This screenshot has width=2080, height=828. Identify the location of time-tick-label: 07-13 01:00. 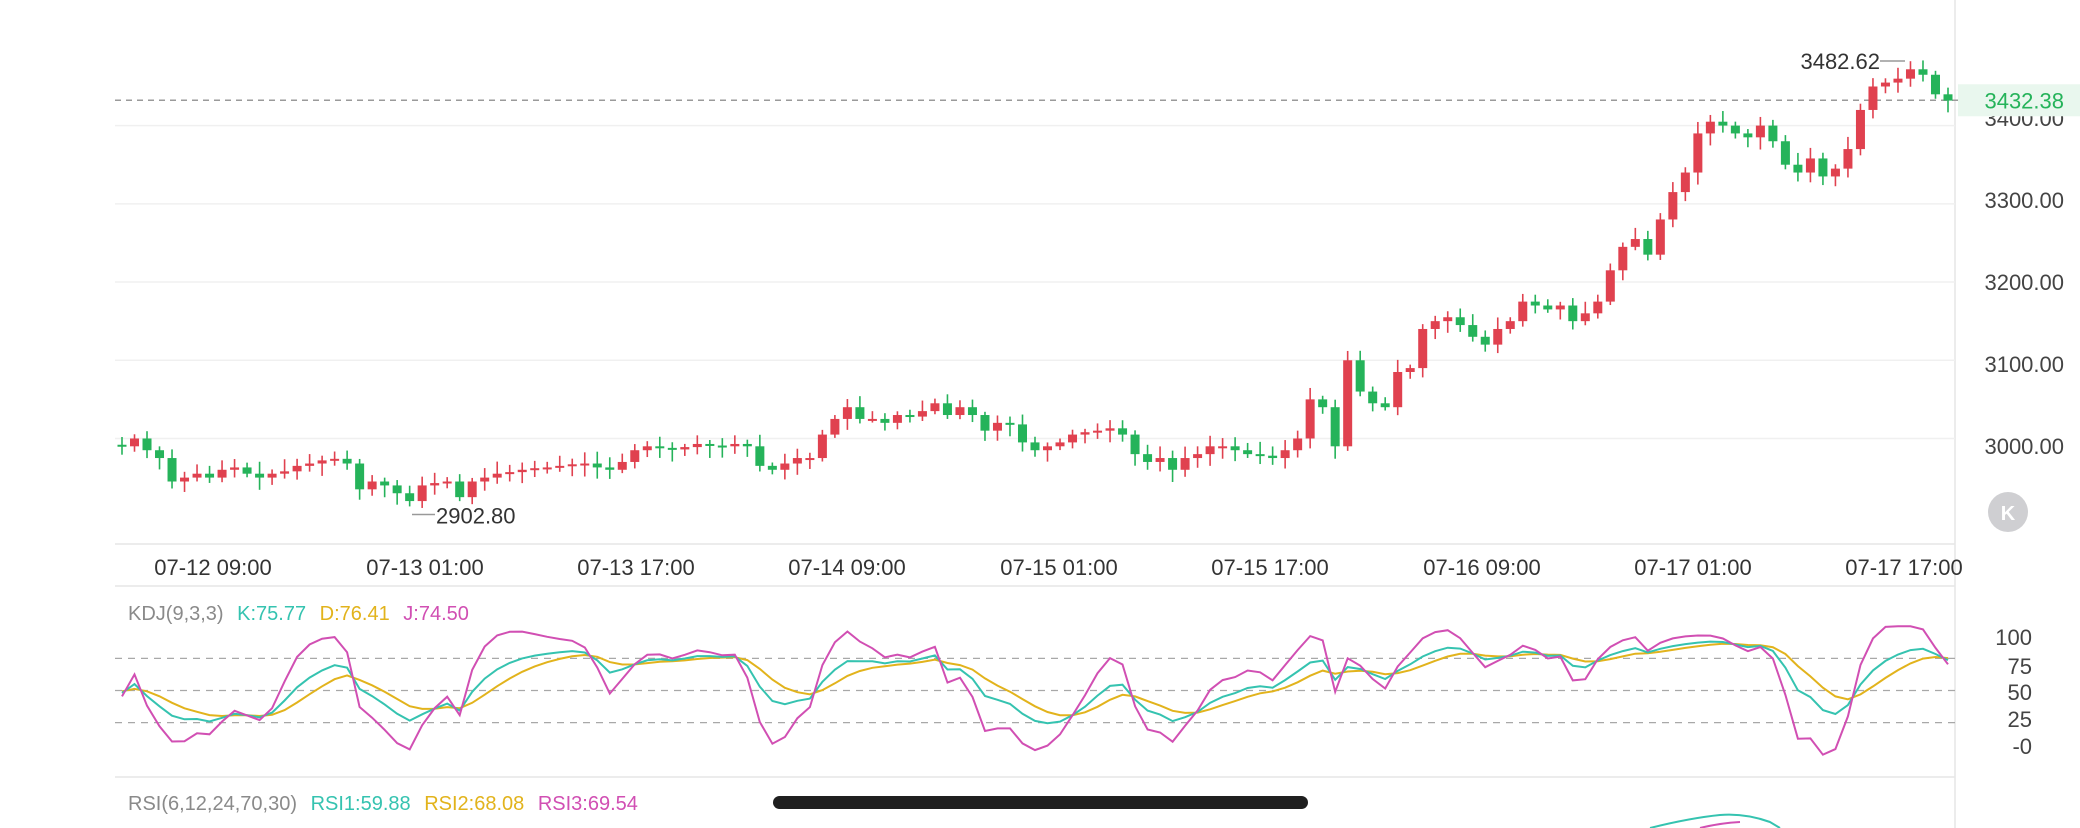
(424, 567).